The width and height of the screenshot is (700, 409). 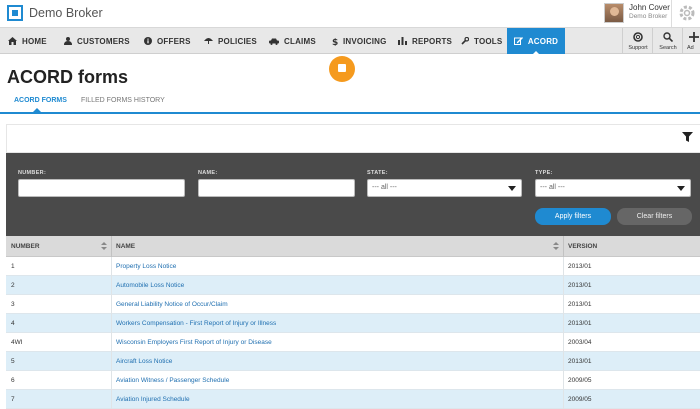 I want to click on state-label: STATE:, so click(x=377, y=173).